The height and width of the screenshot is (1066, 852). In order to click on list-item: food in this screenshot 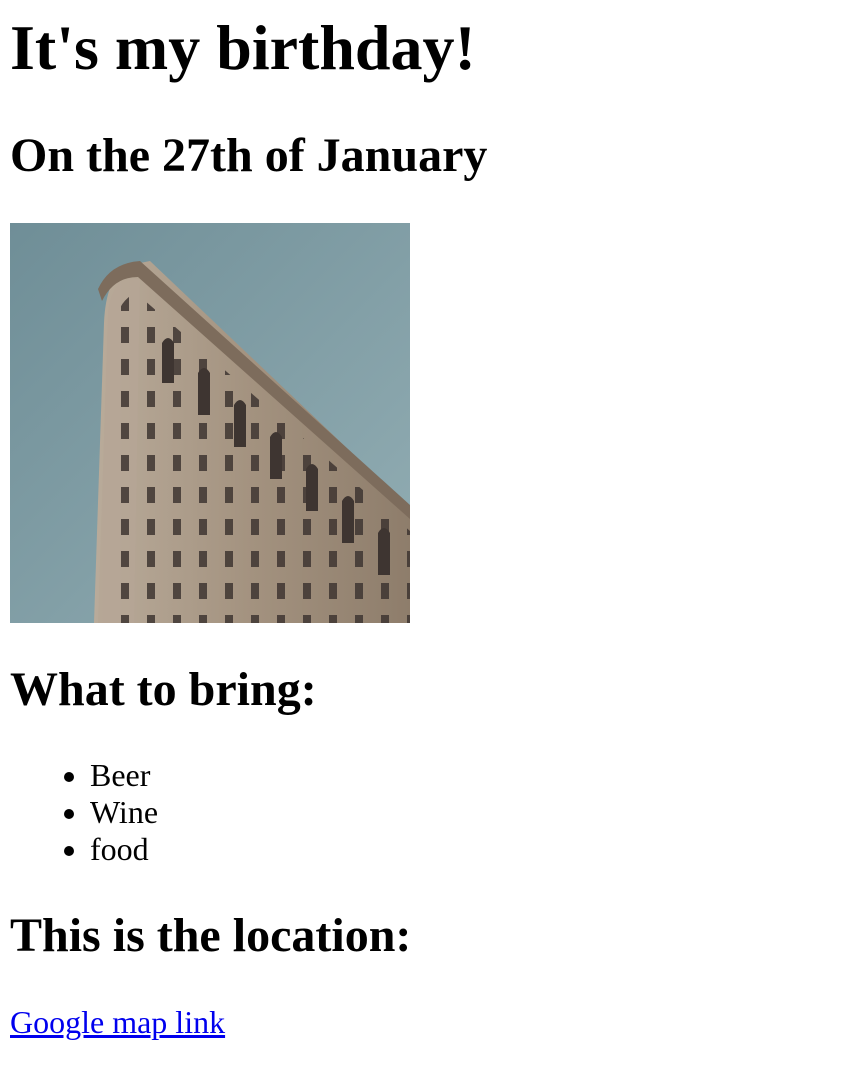, I will do `click(124, 849)`.